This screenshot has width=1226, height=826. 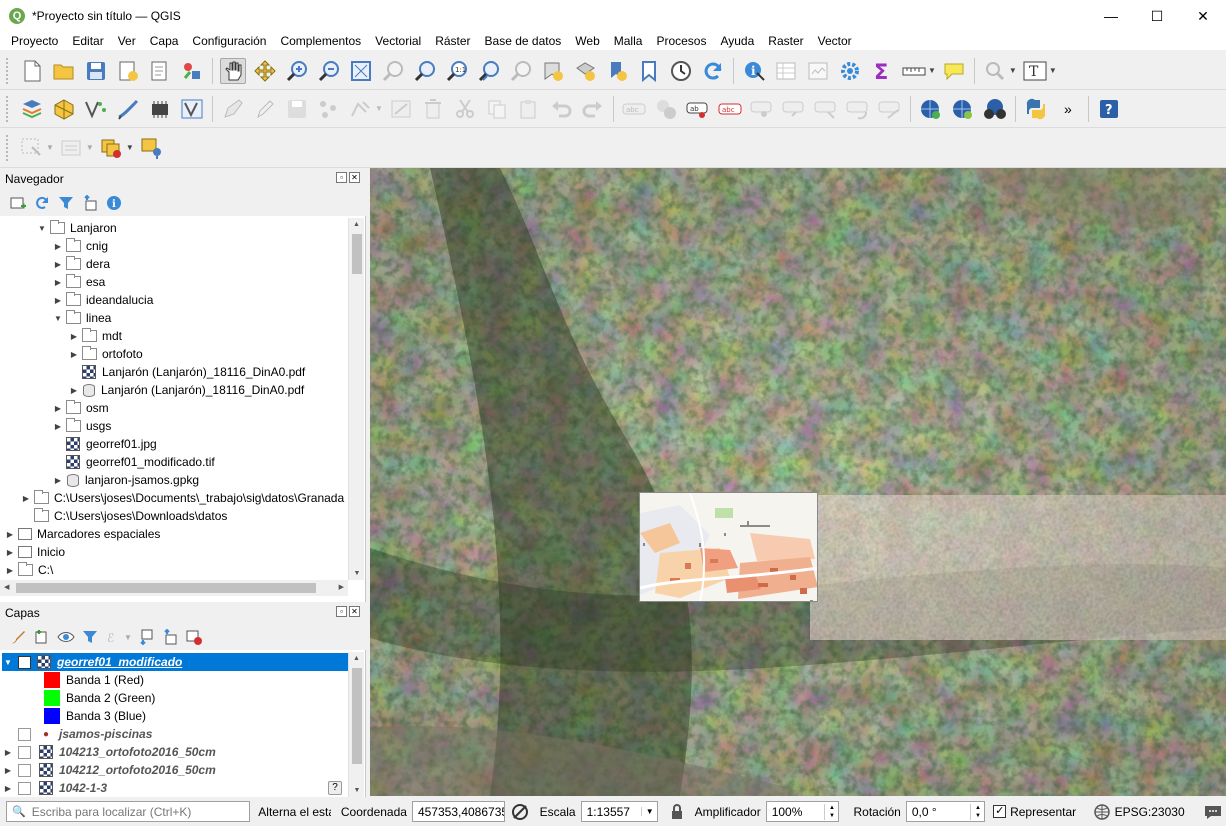 What do you see at coordinates (175, 662) in the screenshot?
I see `layer-item-selected: ▼ ✓ georref01_modificado` at bounding box center [175, 662].